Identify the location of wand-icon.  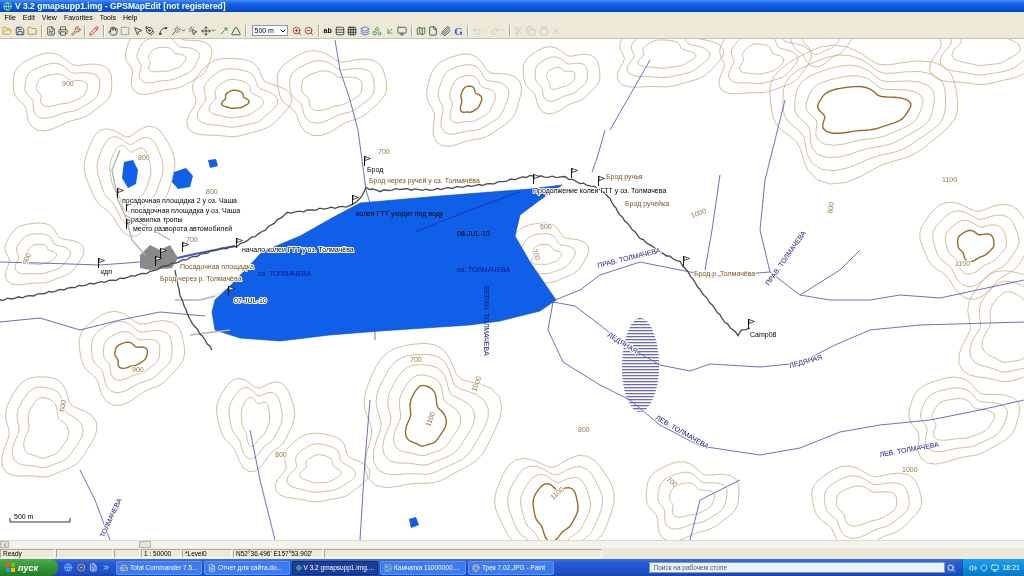
(175, 30).